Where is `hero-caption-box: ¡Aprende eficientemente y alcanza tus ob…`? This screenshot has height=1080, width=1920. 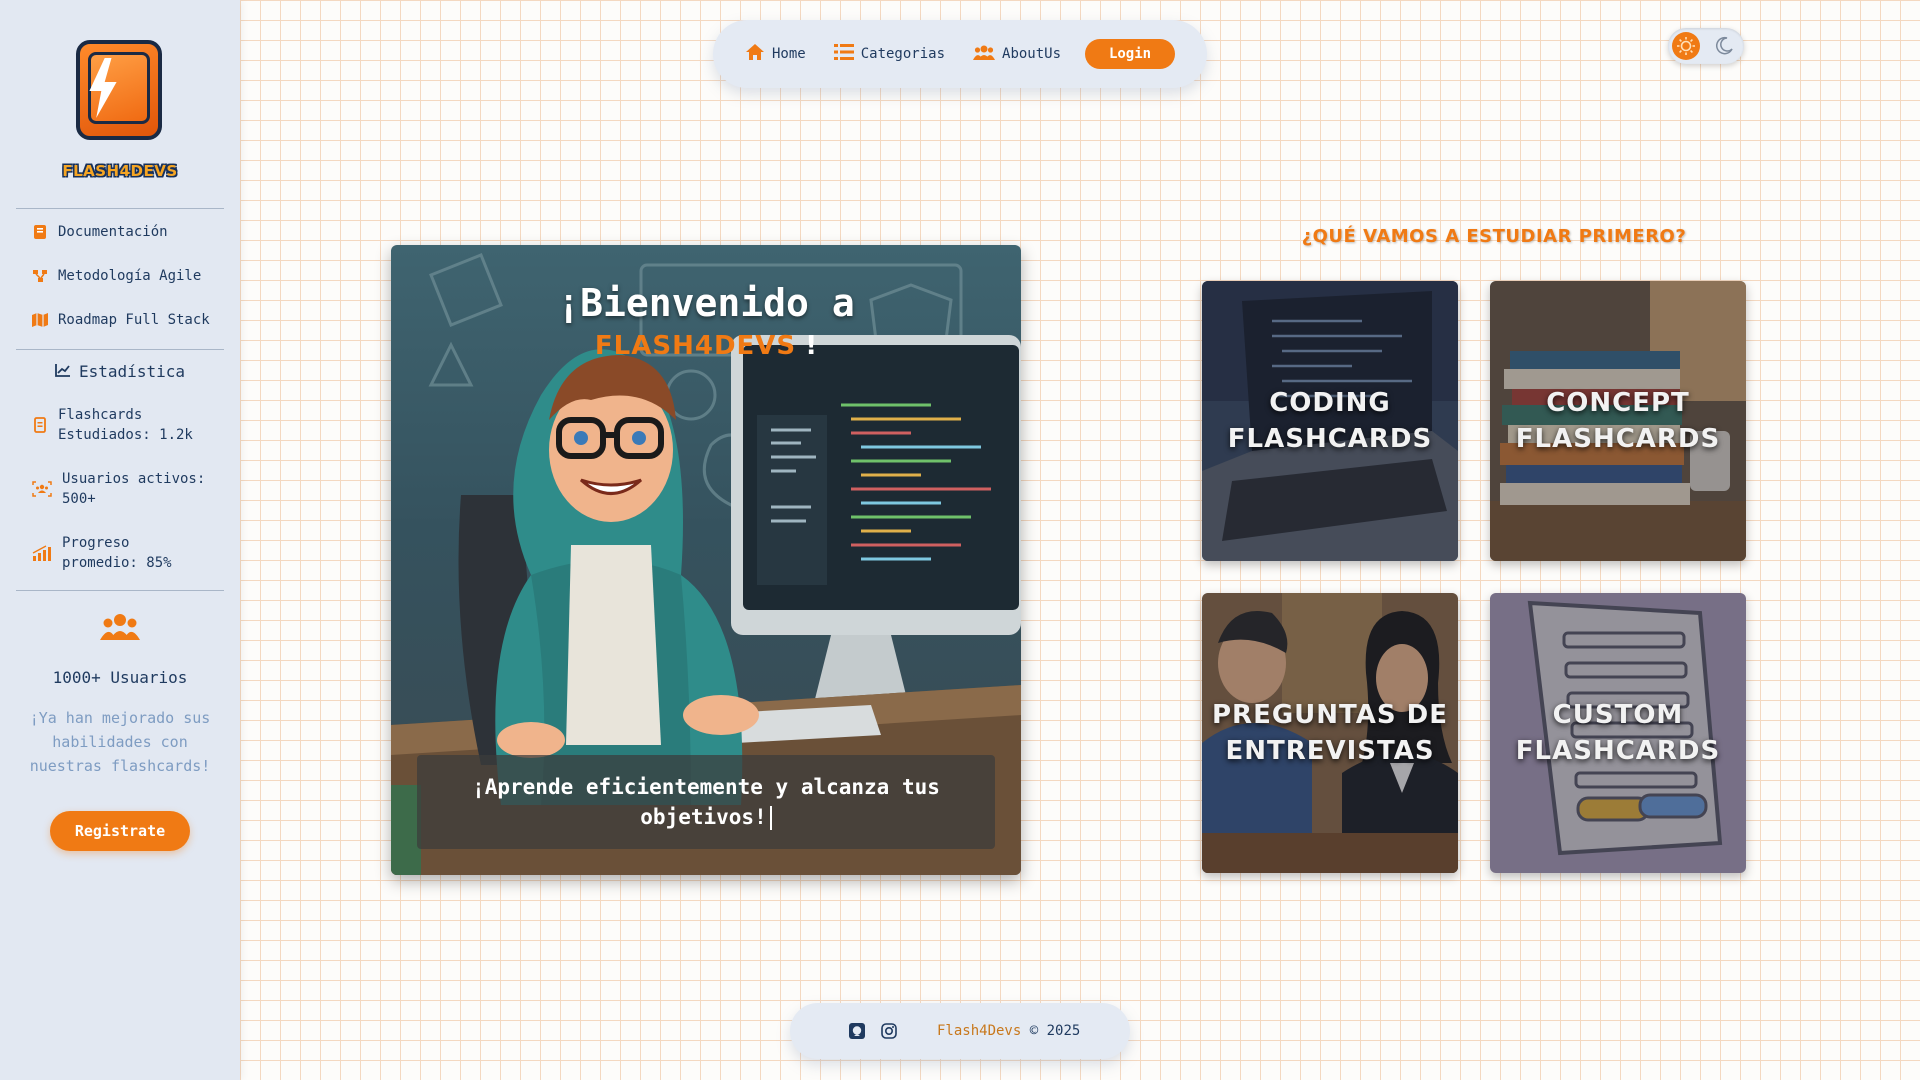
hero-caption-box: ¡Aprende eficientemente y alcanza tus ob… is located at coordinates (706, 802).